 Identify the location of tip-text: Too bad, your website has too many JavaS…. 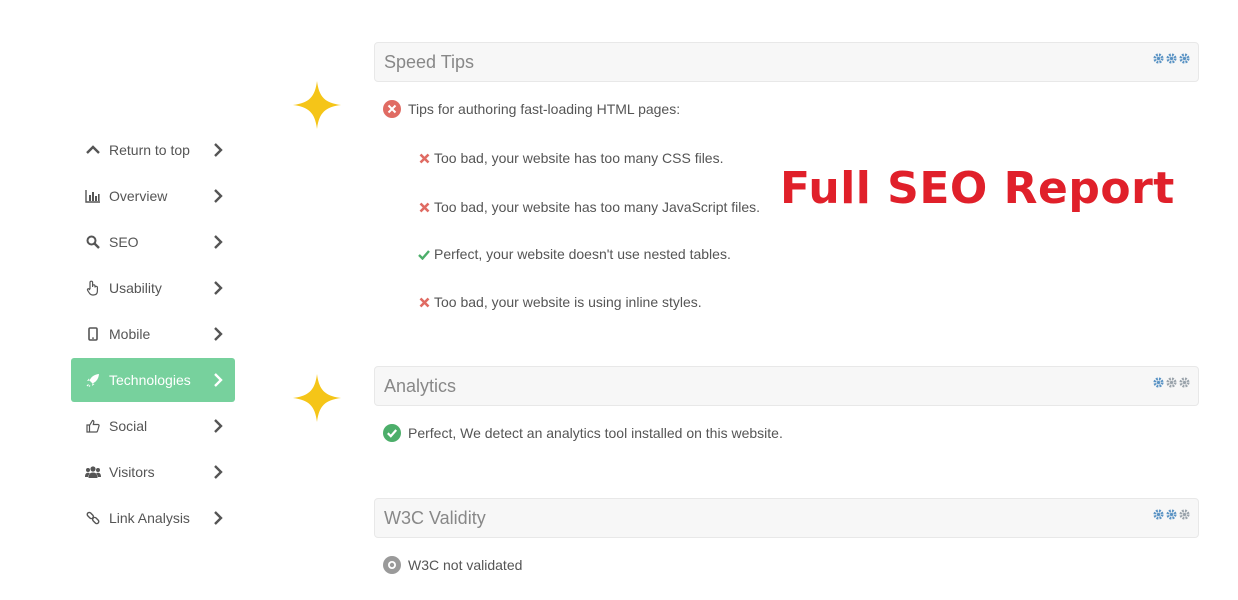
(597, 207).